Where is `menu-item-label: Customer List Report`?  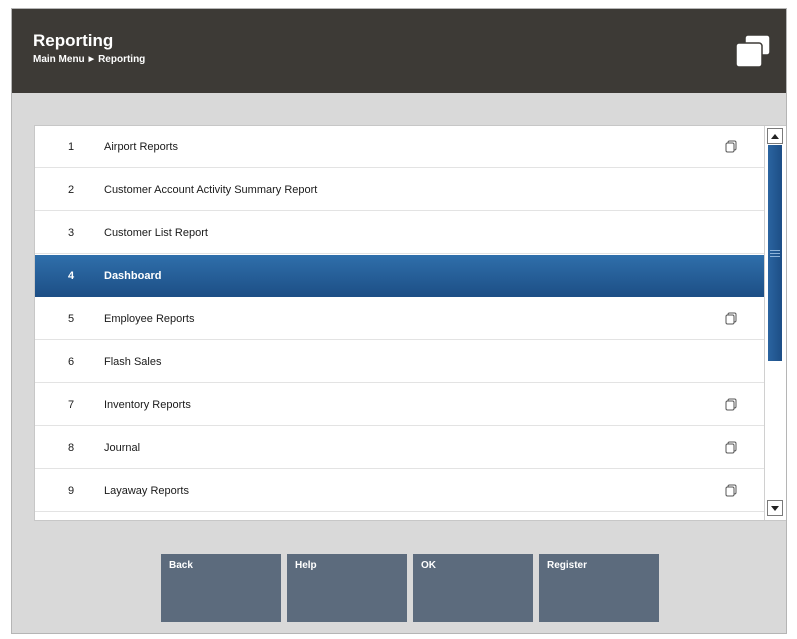
menu-item-label: Customer List Report is located at coordinates (156, 233).